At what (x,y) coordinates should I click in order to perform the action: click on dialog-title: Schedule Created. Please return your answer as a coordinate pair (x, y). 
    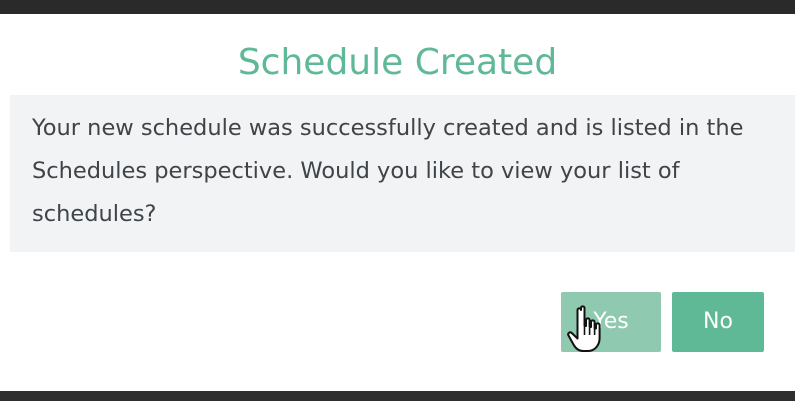
    Looking at the image, I should click on (397, 62).